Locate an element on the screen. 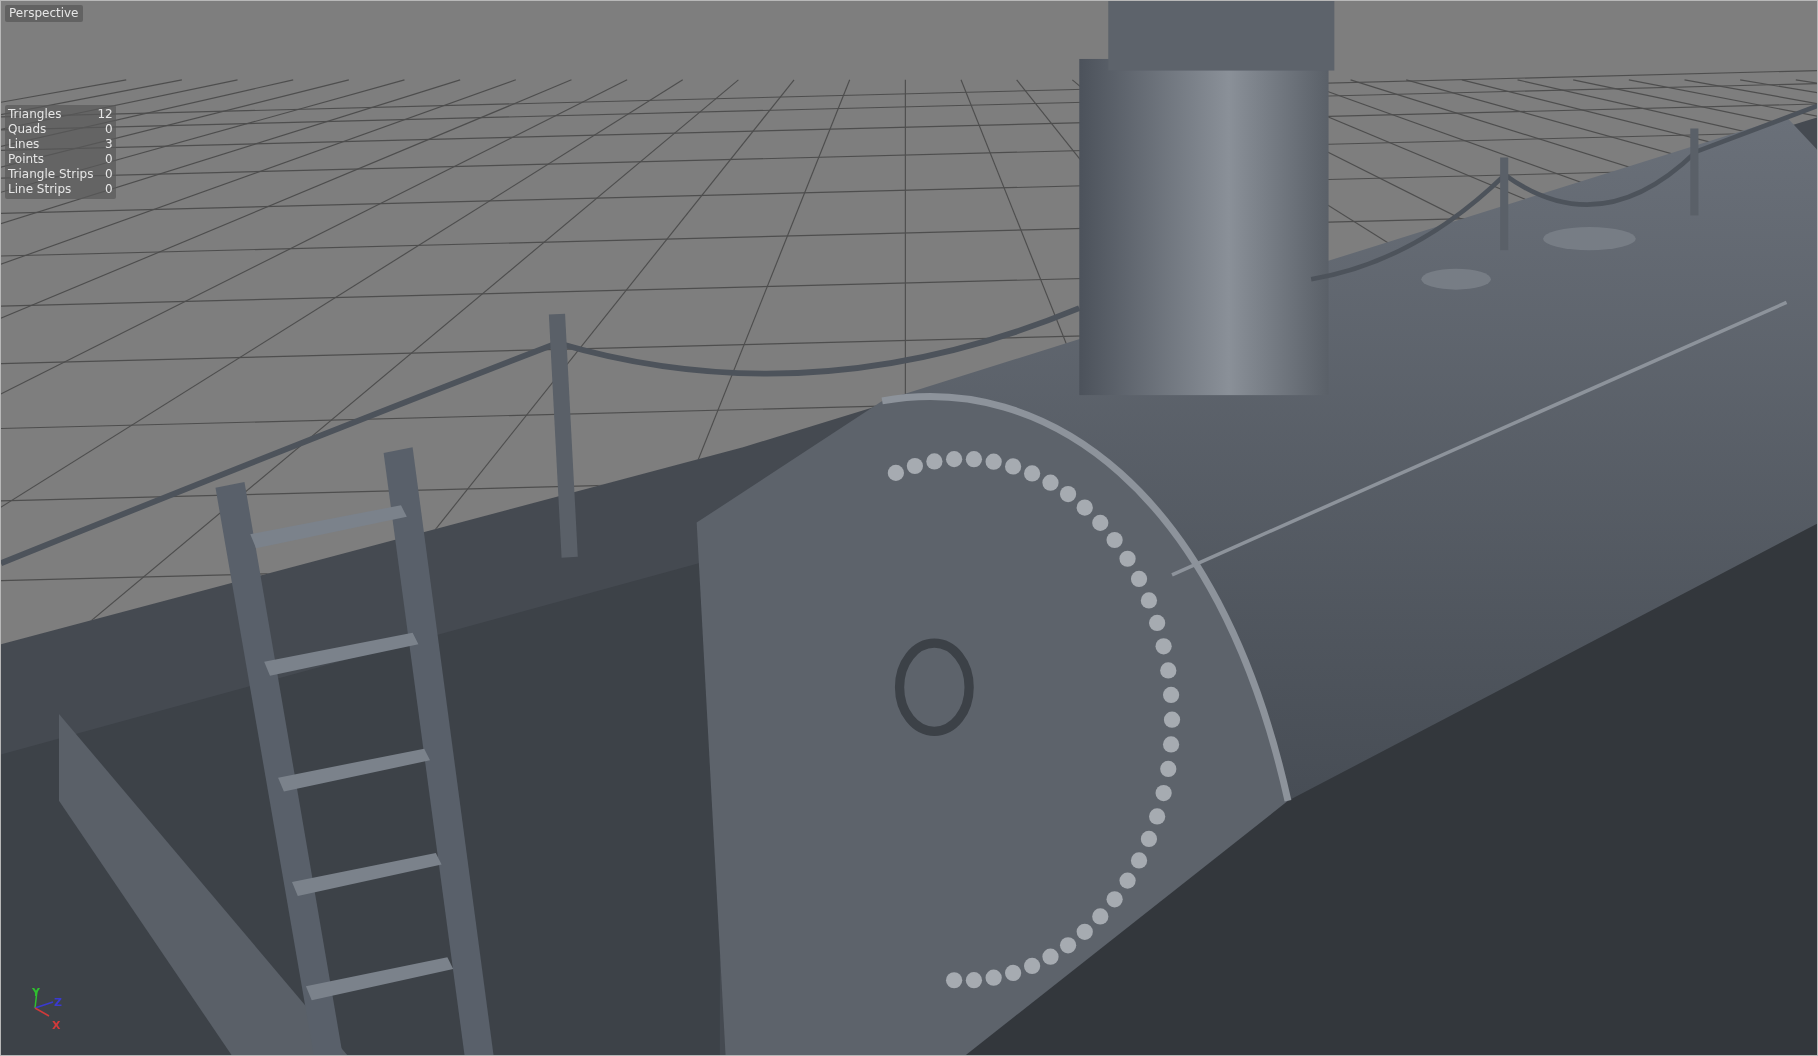 The image size is (1818, 1056). stat-name: Quads is located at coordinates (28, 129).